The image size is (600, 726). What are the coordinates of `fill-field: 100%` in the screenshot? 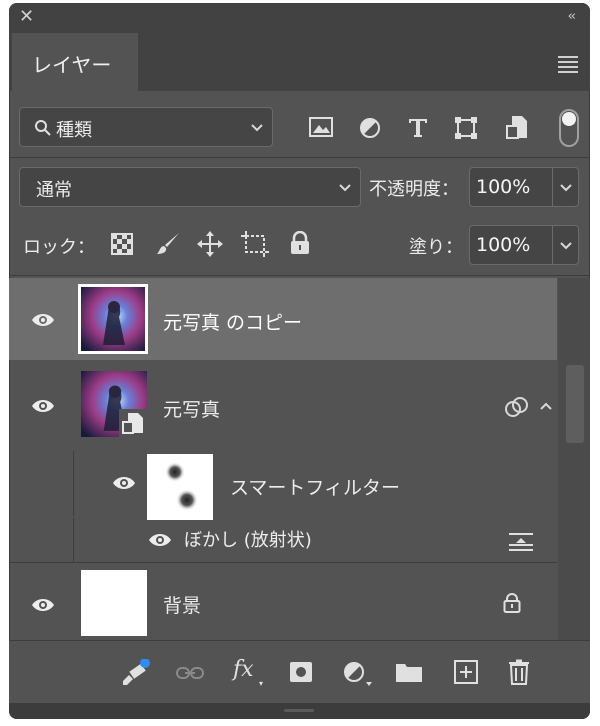 It's located at (511, 245).